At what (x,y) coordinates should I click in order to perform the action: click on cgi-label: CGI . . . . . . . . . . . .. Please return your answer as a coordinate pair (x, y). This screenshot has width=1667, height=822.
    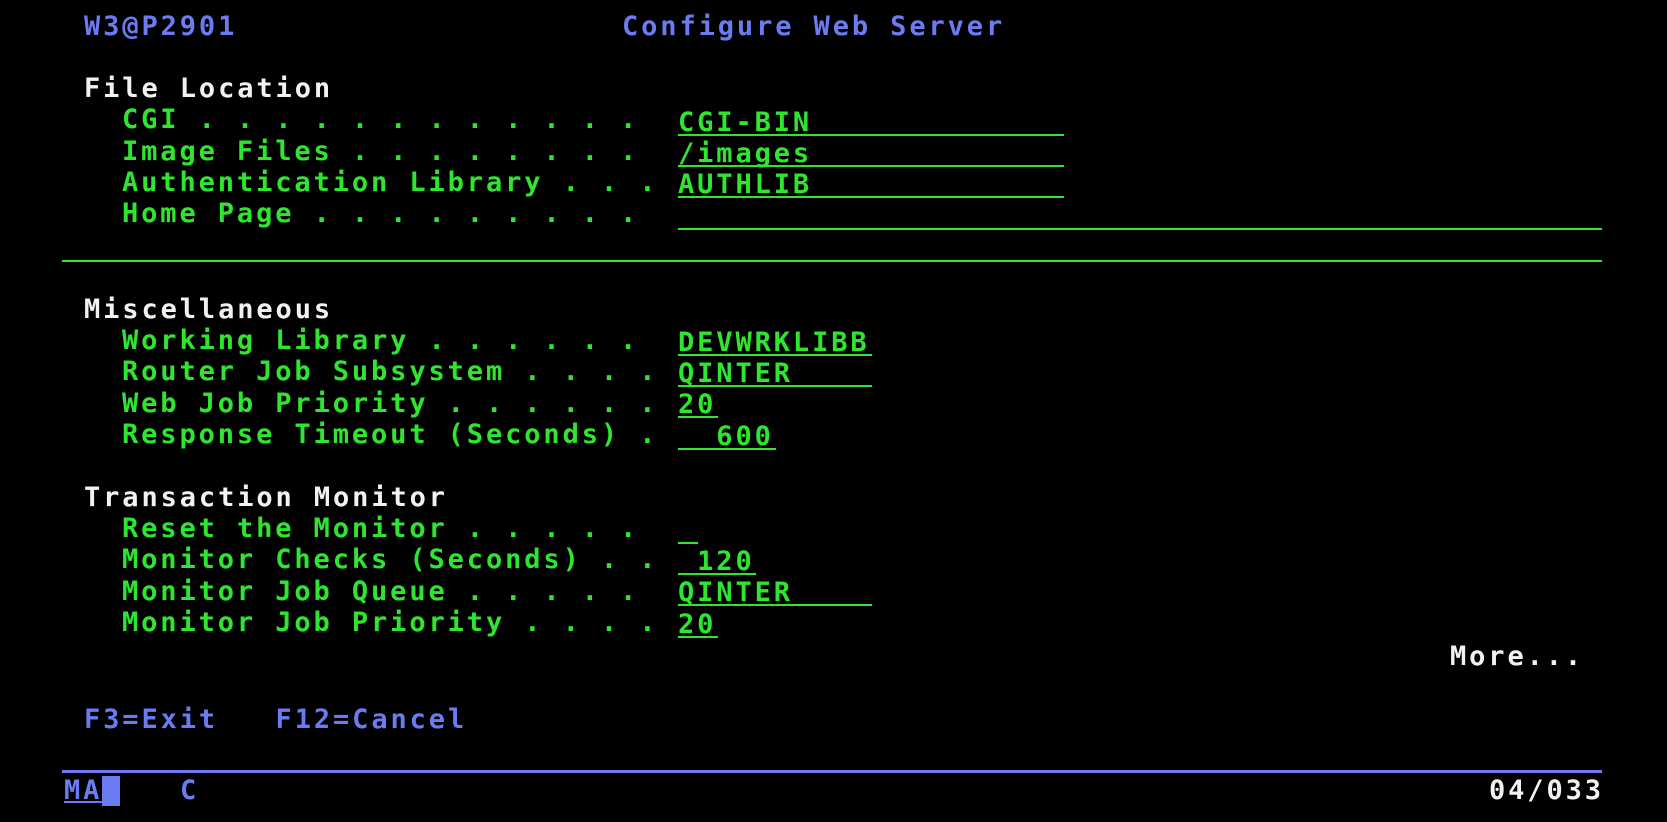
    Looking at the image, I should click on (381, 119).